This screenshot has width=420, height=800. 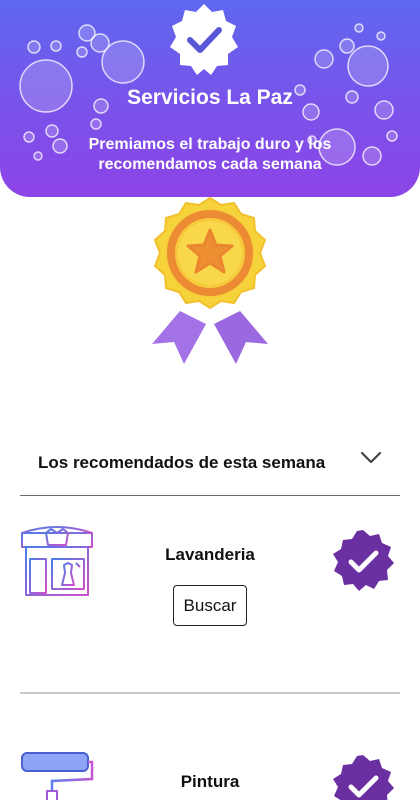 What do you see at coordinates (210, 693) in the screenshot?
I see `divider` at bounding box center [210, 693].